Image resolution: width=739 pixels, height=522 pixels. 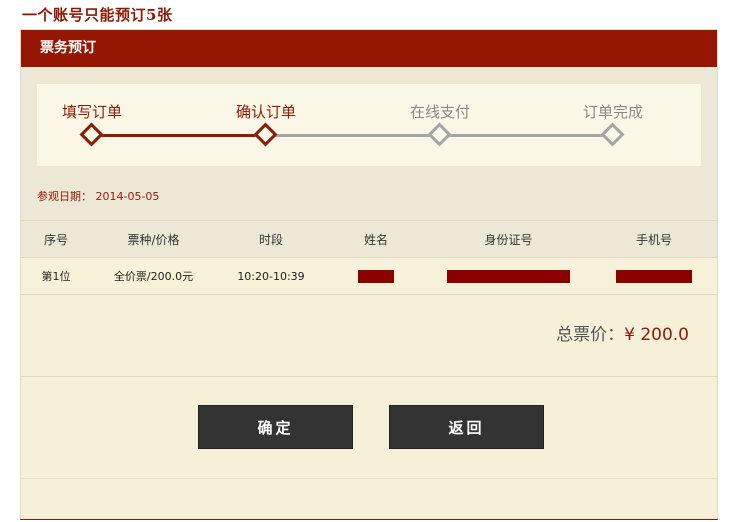 What do you see at coordinates (153, 276) in the screenshot?
I see `row-ticket: 全价票/200.0元` at bounding box center [153, 276].